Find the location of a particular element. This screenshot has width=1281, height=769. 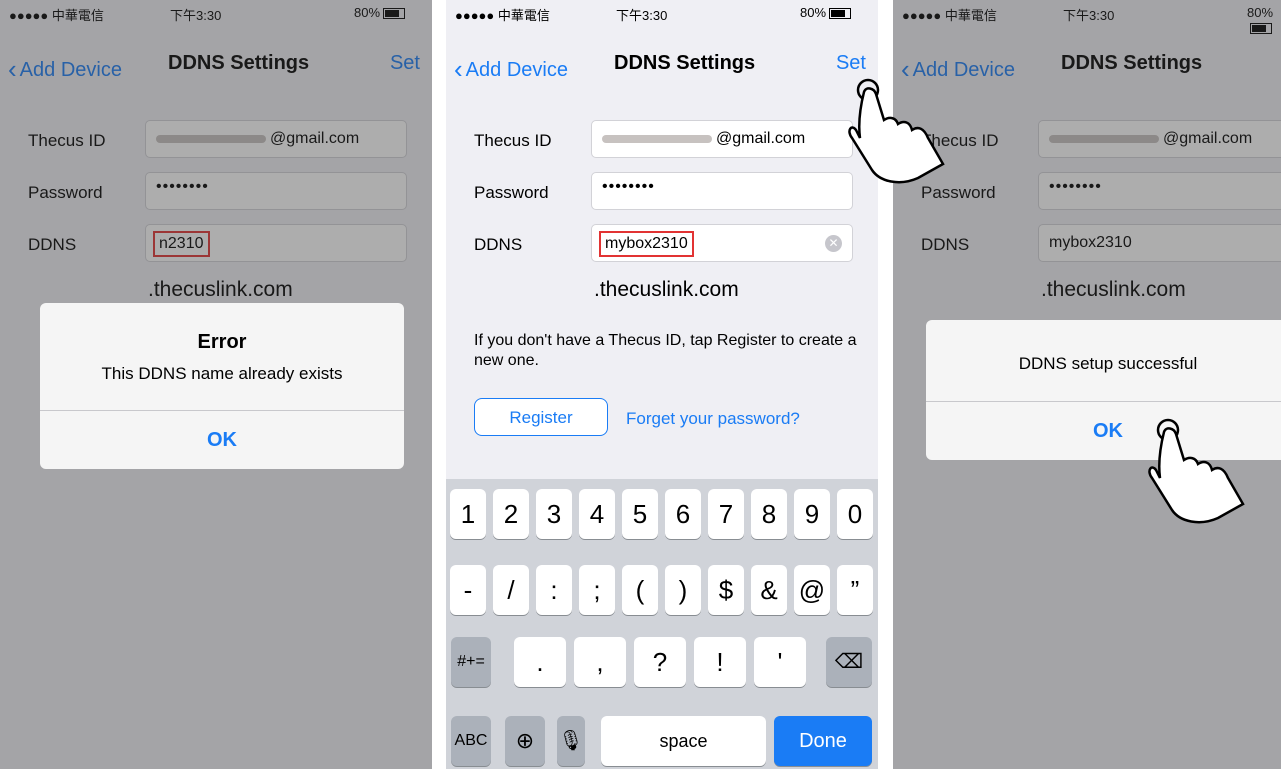

chevron-left-icon: ‹ is located at coordinates (458, 69).